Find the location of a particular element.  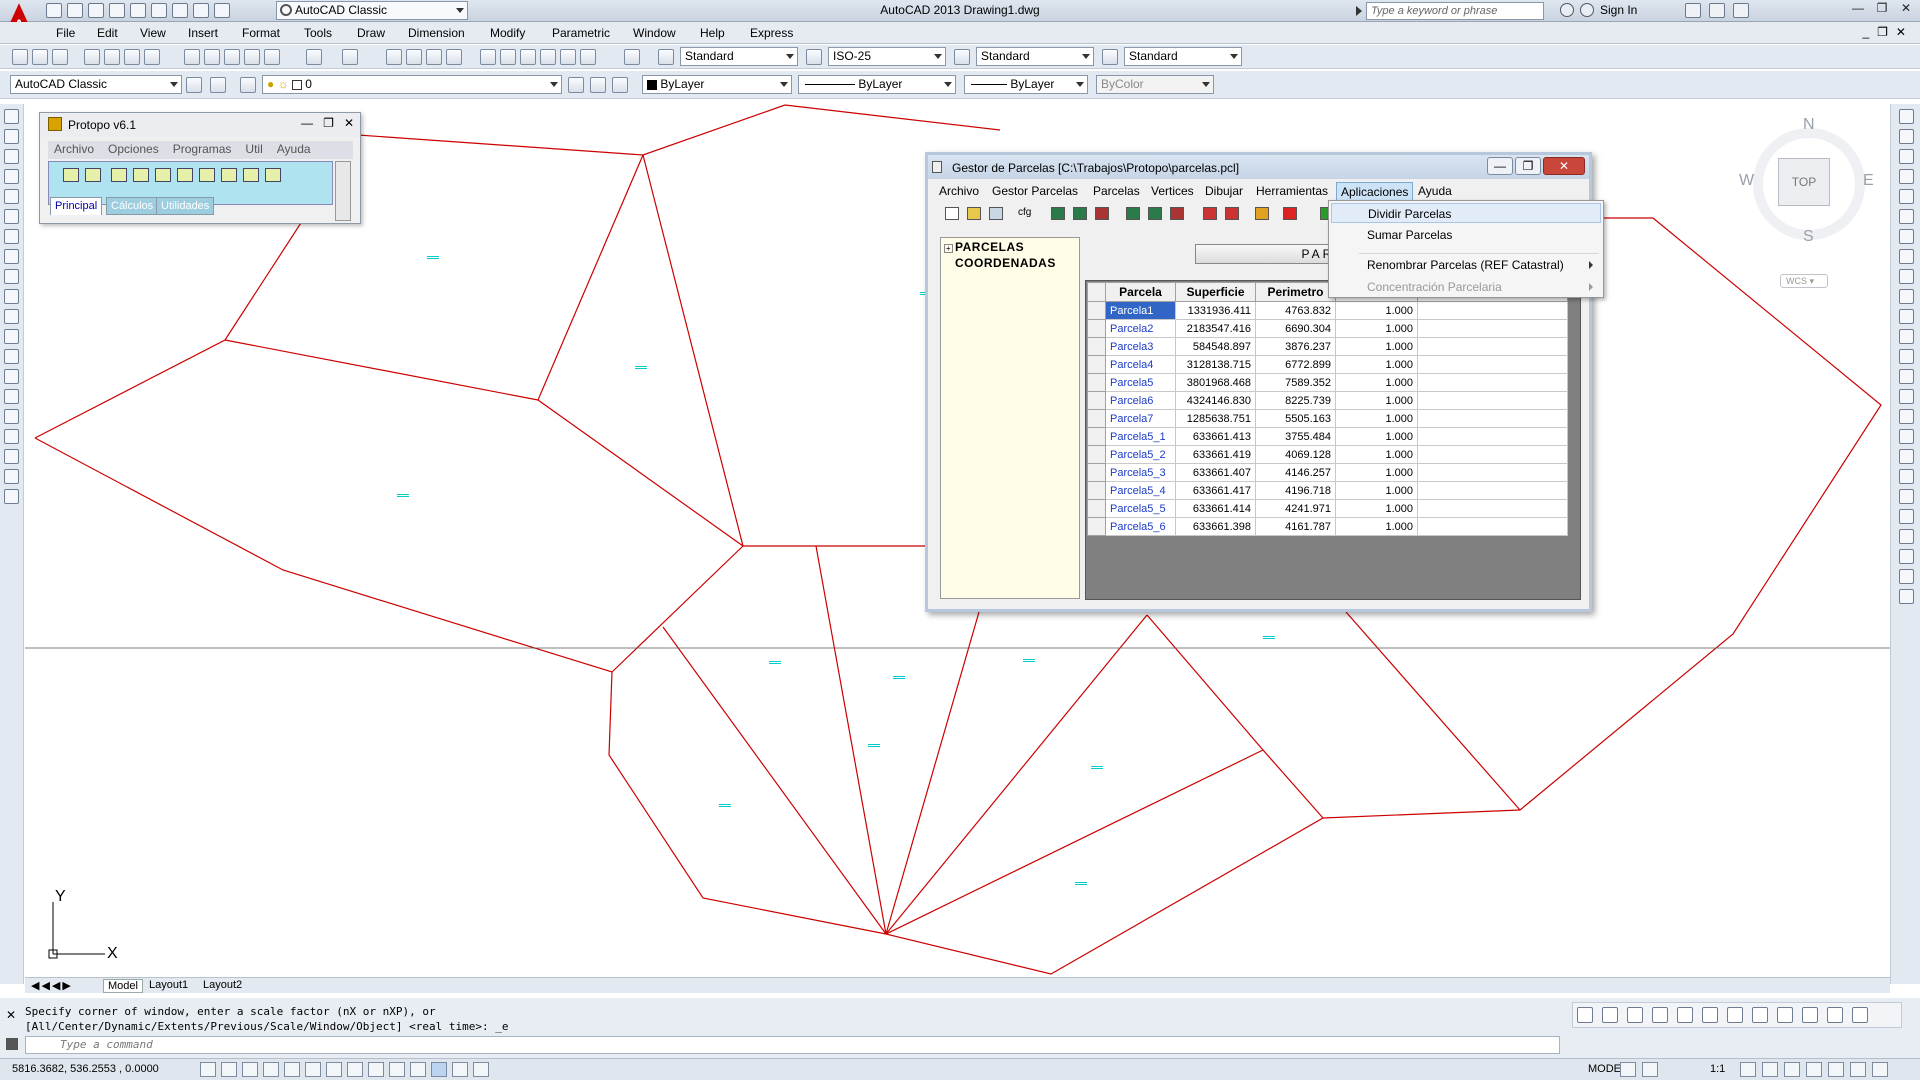

workspace-switching-icon is located at coordinates (1792, 1069).